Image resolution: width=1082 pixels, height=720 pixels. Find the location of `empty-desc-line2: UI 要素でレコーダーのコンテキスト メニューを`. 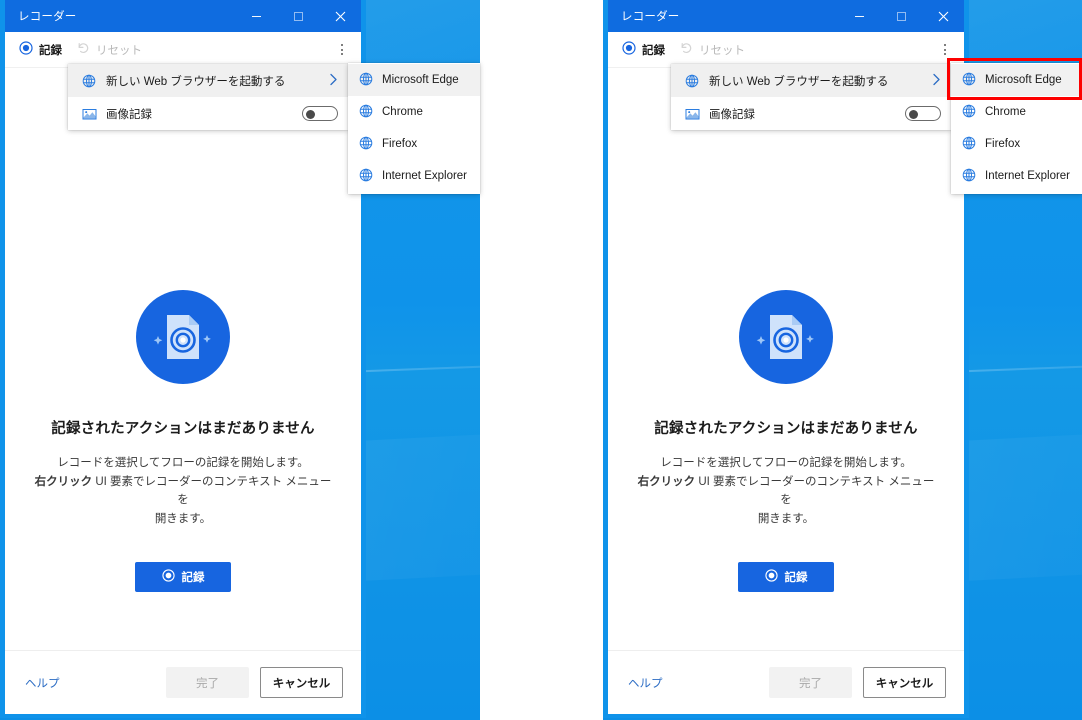

empty-desc-line2: UI 要素でレコーダーのコンテキスト メニューを is located at coordinates (815, 491).